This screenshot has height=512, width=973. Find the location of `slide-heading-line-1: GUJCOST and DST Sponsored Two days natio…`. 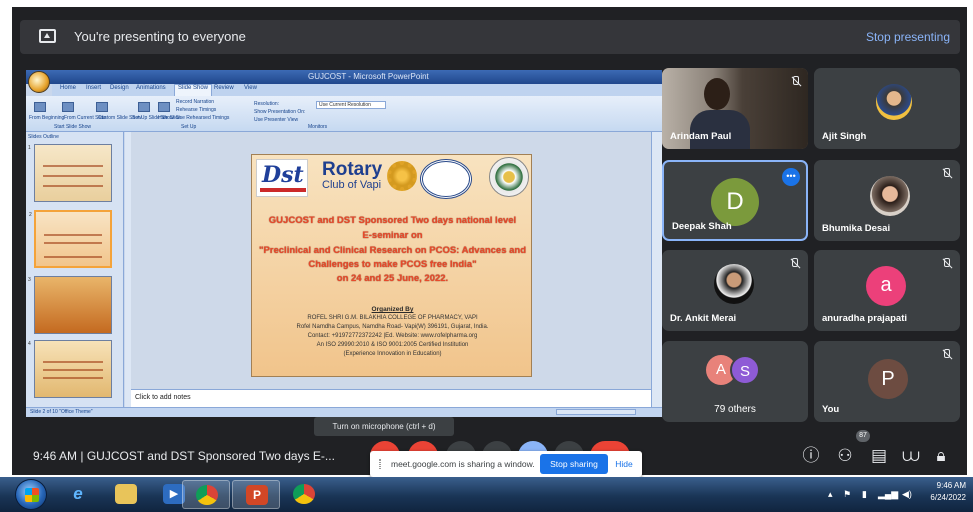

slide-heading-line-1: GUJCOST and DST Sponsored Two days natio… is located at coordinates (392, 220).